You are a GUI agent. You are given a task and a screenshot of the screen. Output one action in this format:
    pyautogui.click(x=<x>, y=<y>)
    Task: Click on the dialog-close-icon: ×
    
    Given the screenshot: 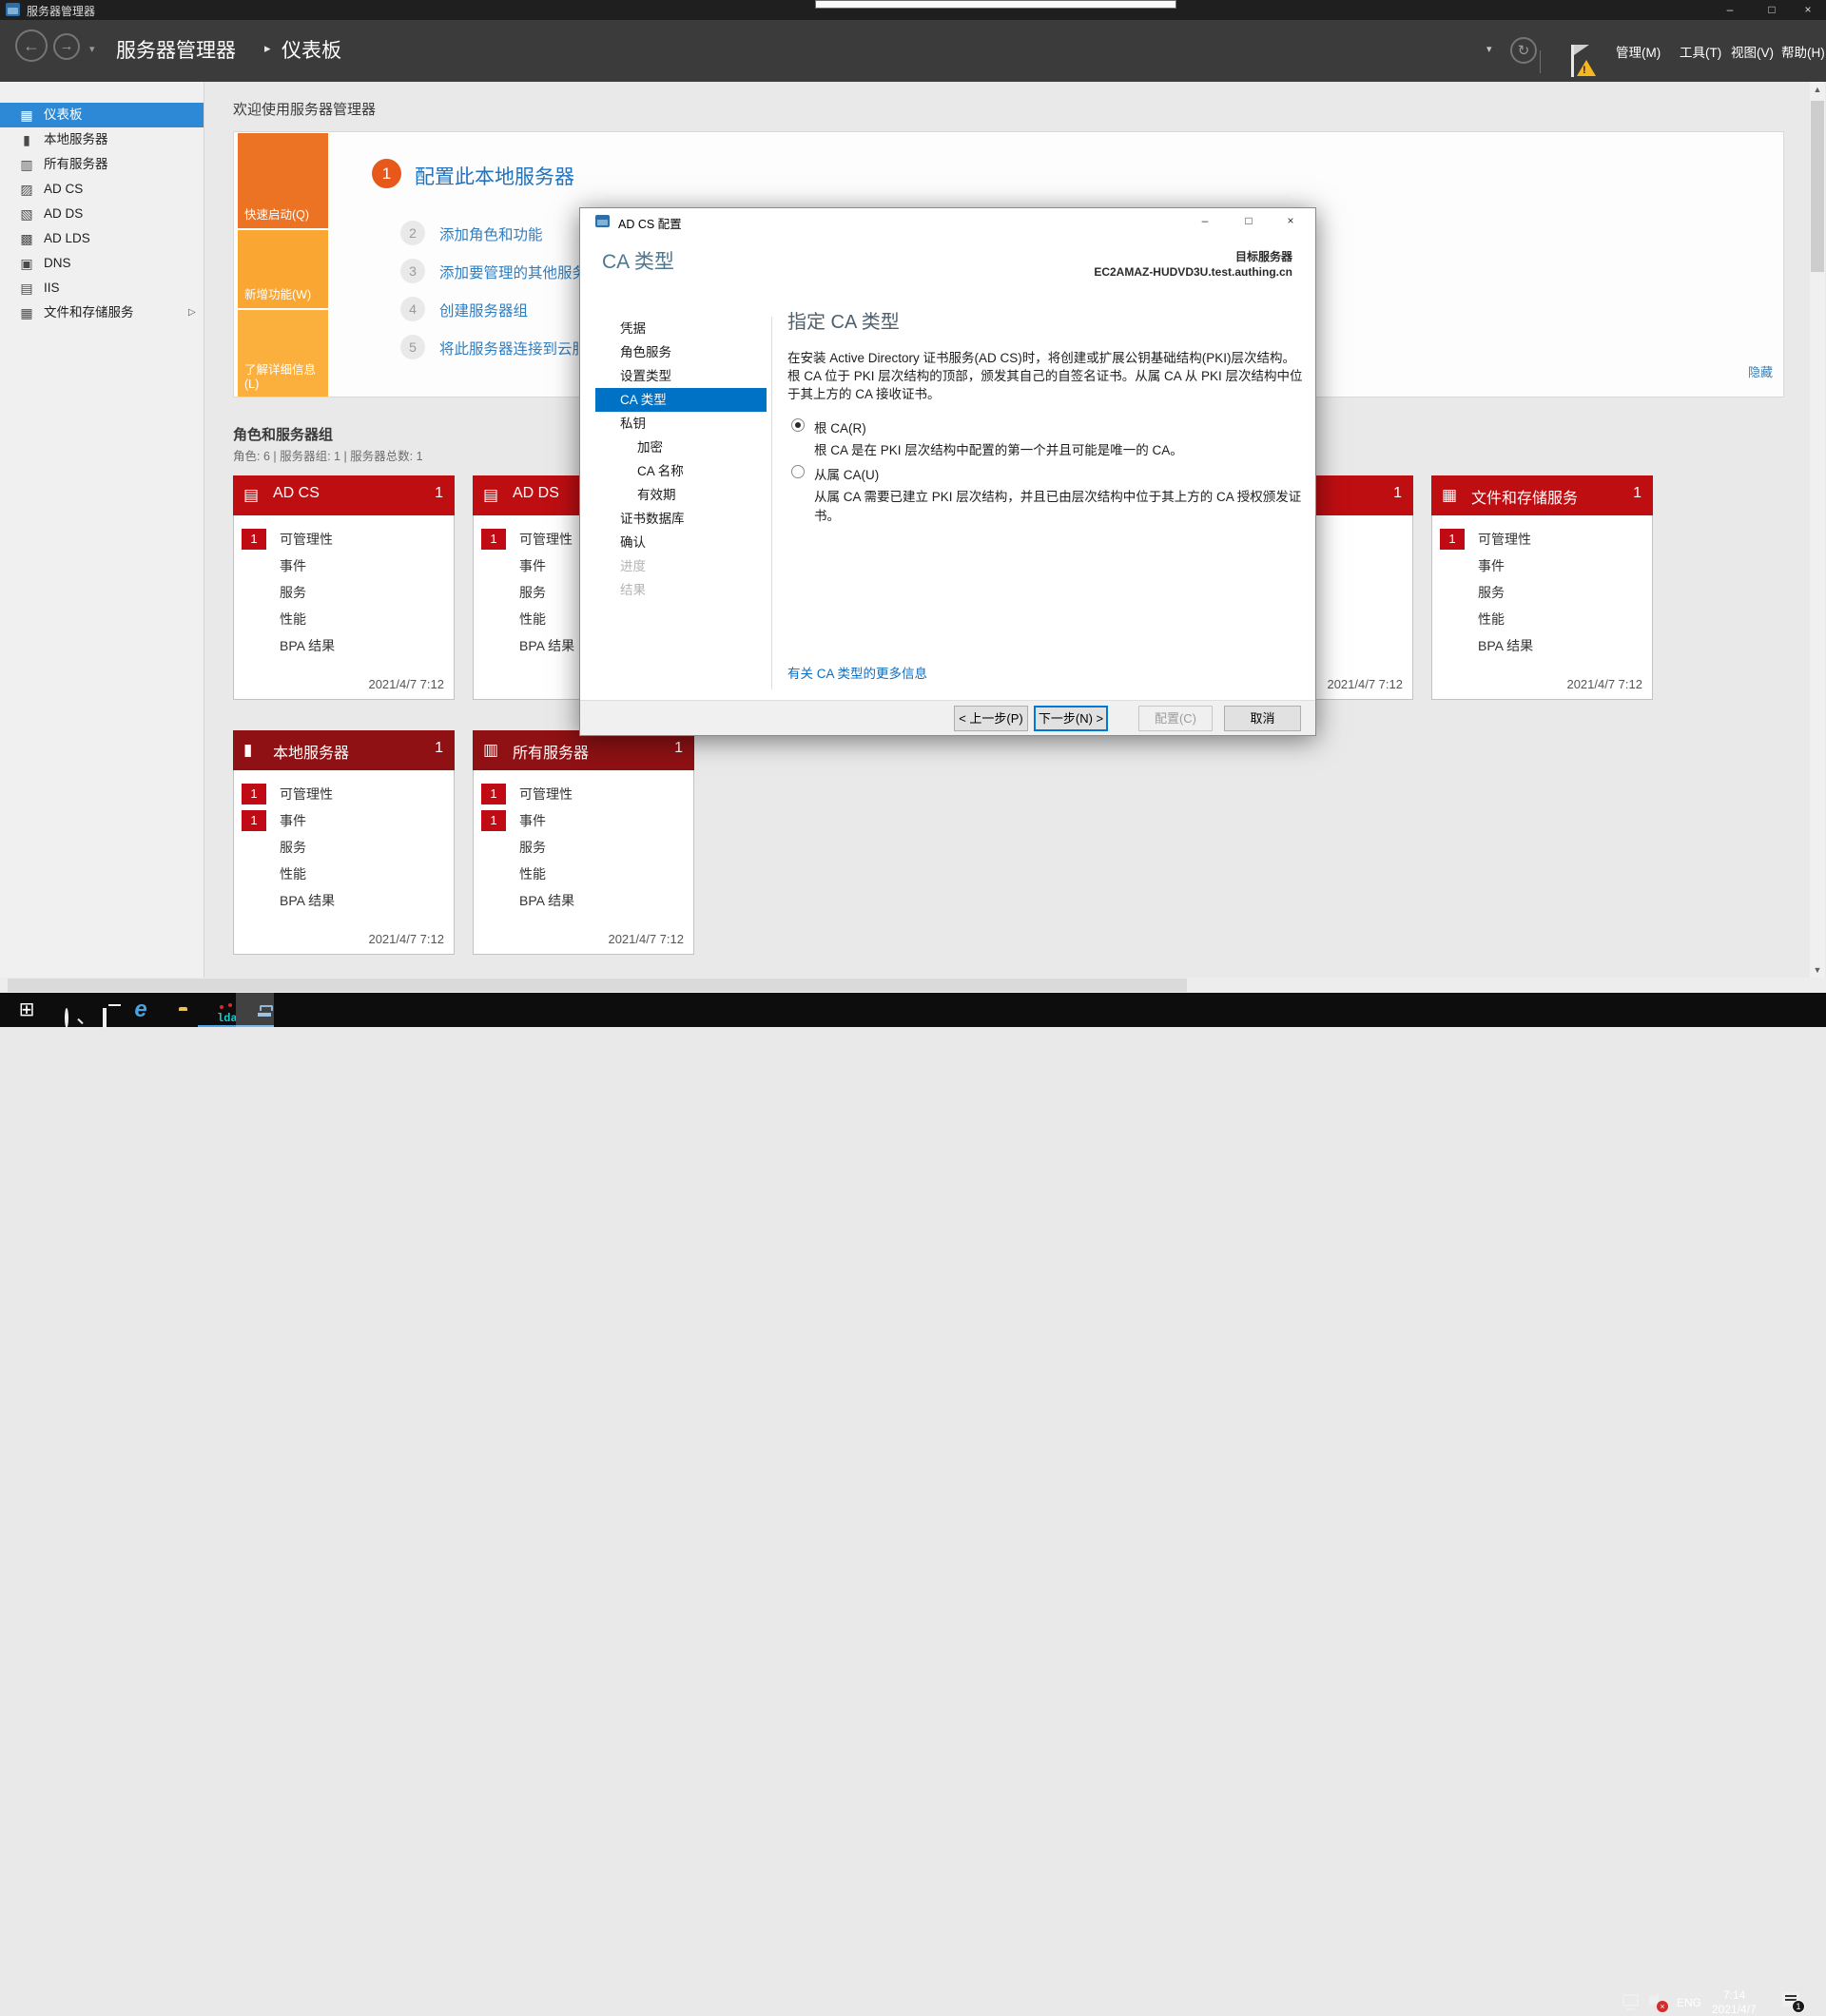 What is the action you would take?
    pyautogui.click(x=1291, y=222)
    